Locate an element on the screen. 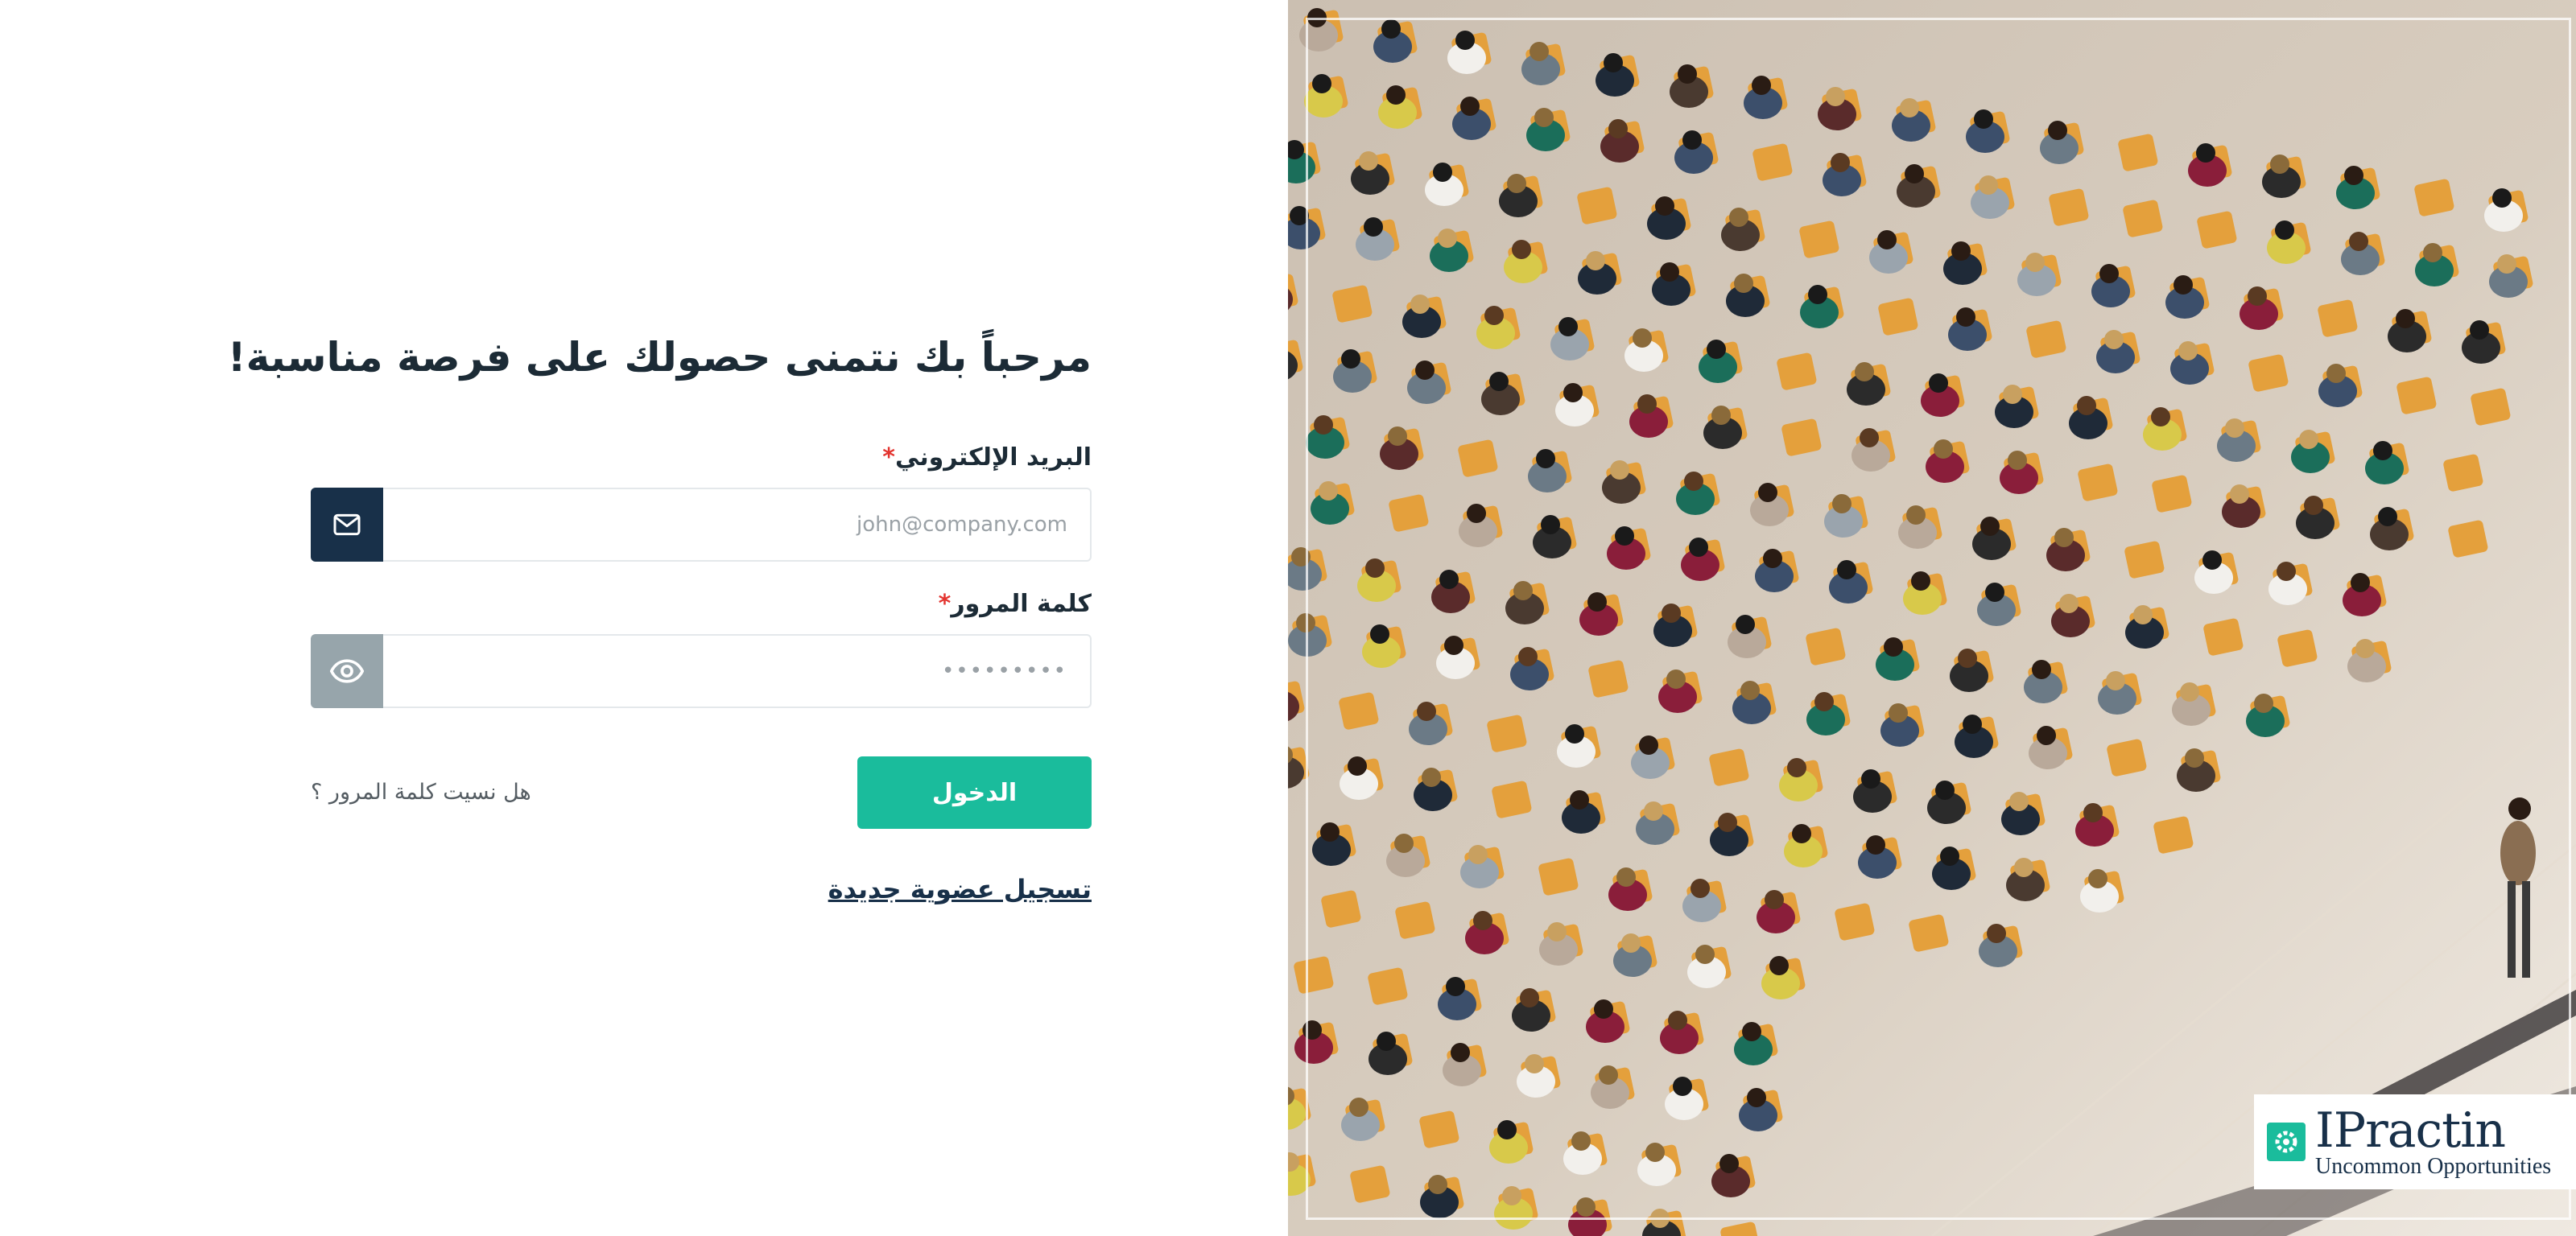 The height and width of the screenshot is (1236, 2576). eye-icon is located at coordinates (347, 671).